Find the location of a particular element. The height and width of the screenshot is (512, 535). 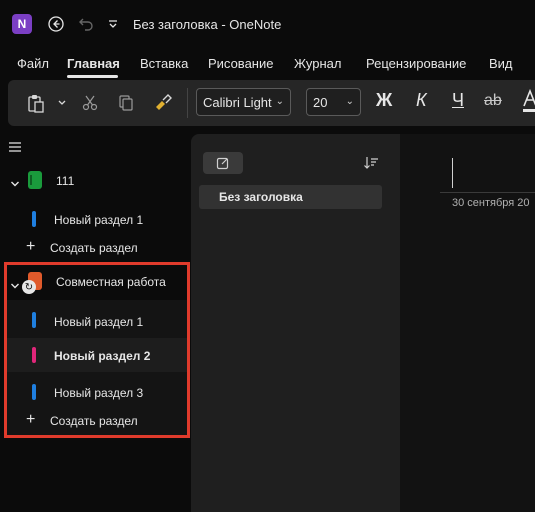

page-date: 30 сентября 20 is located at coordinates (491, 203).